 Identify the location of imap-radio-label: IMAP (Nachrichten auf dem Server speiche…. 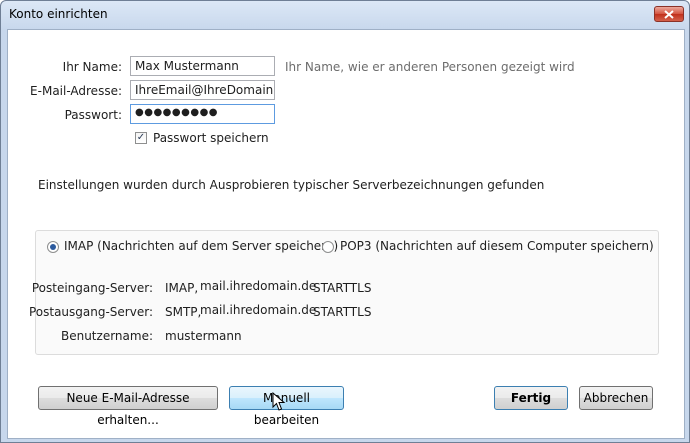
(201, 246).